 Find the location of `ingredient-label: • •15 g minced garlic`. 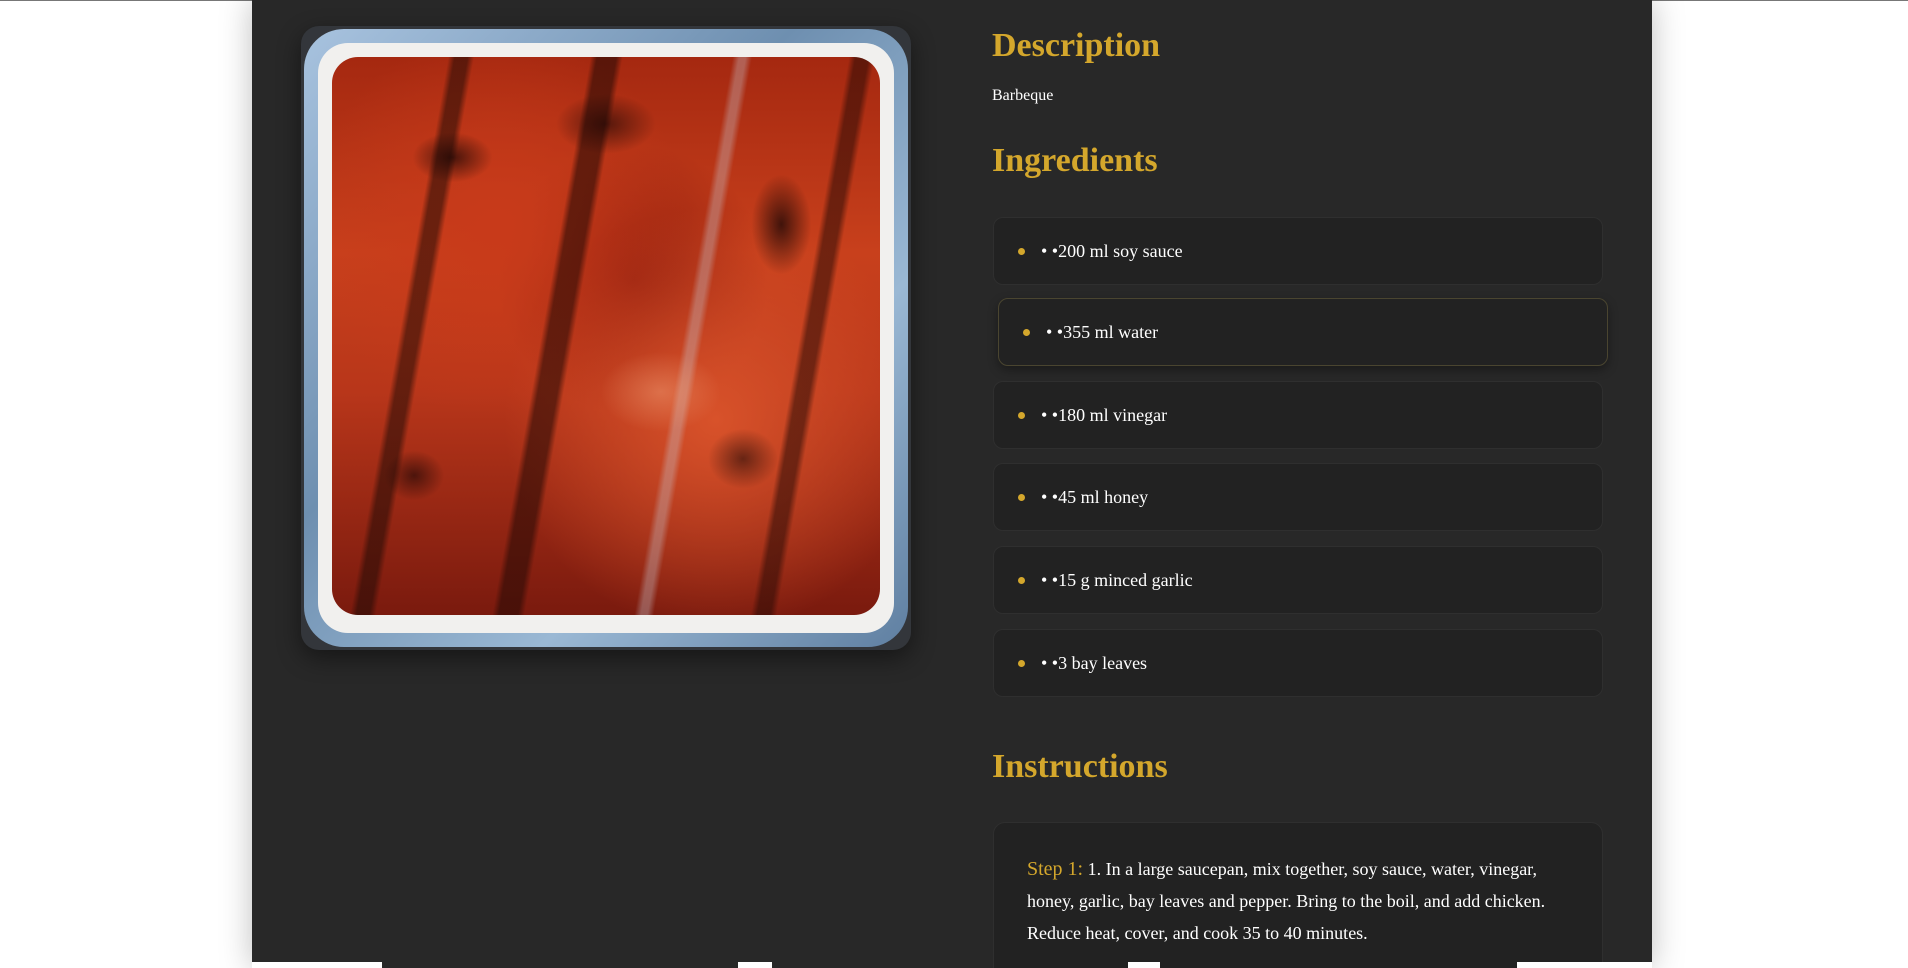

ingredient-label: • •15 g minced garlic is located at coordinates (1117, 579).